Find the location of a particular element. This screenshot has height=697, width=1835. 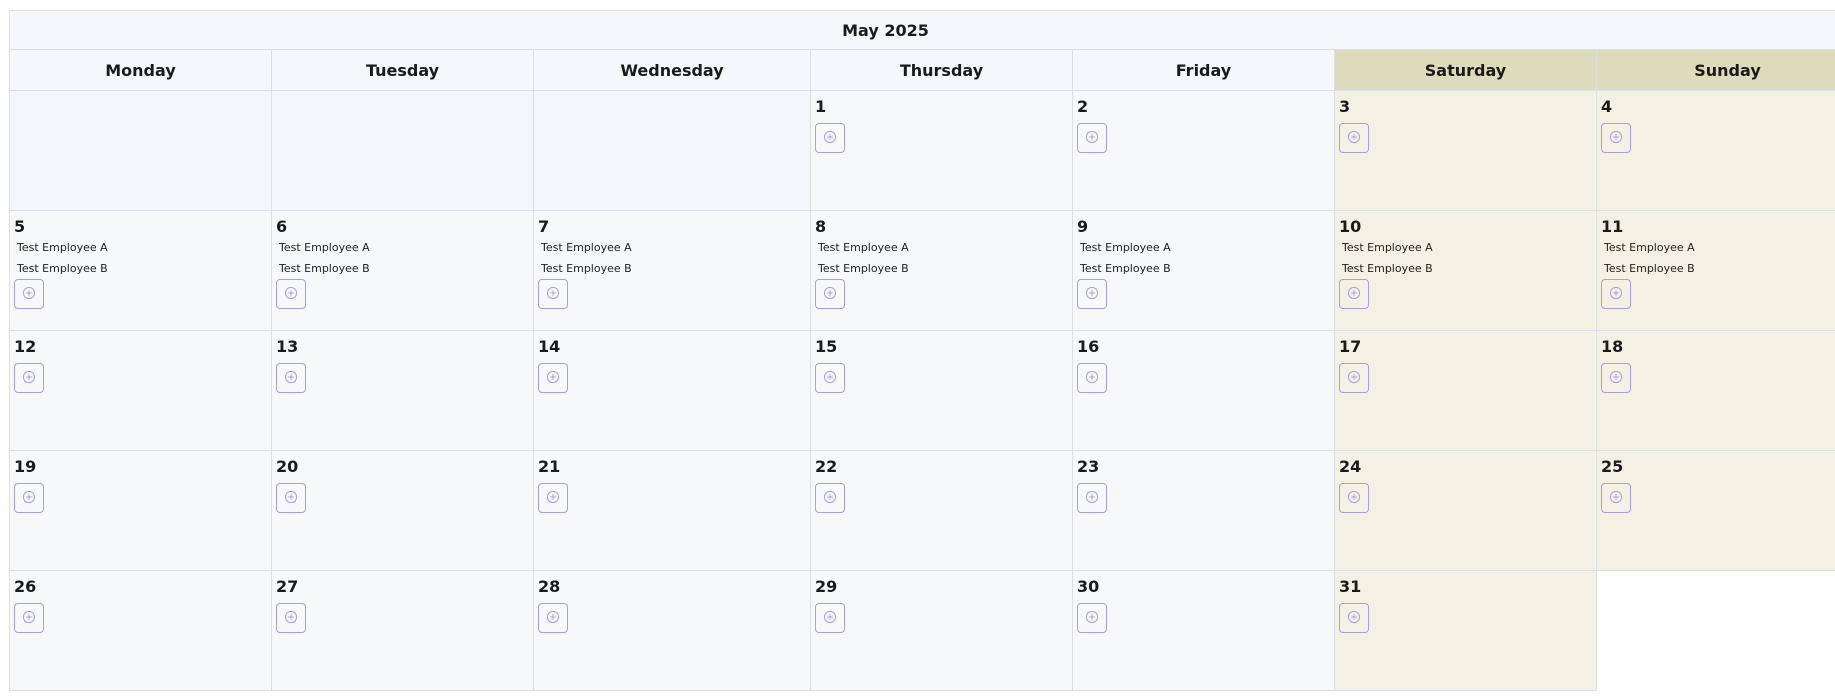

day-number: 1 is located at coordinates (821, 106).